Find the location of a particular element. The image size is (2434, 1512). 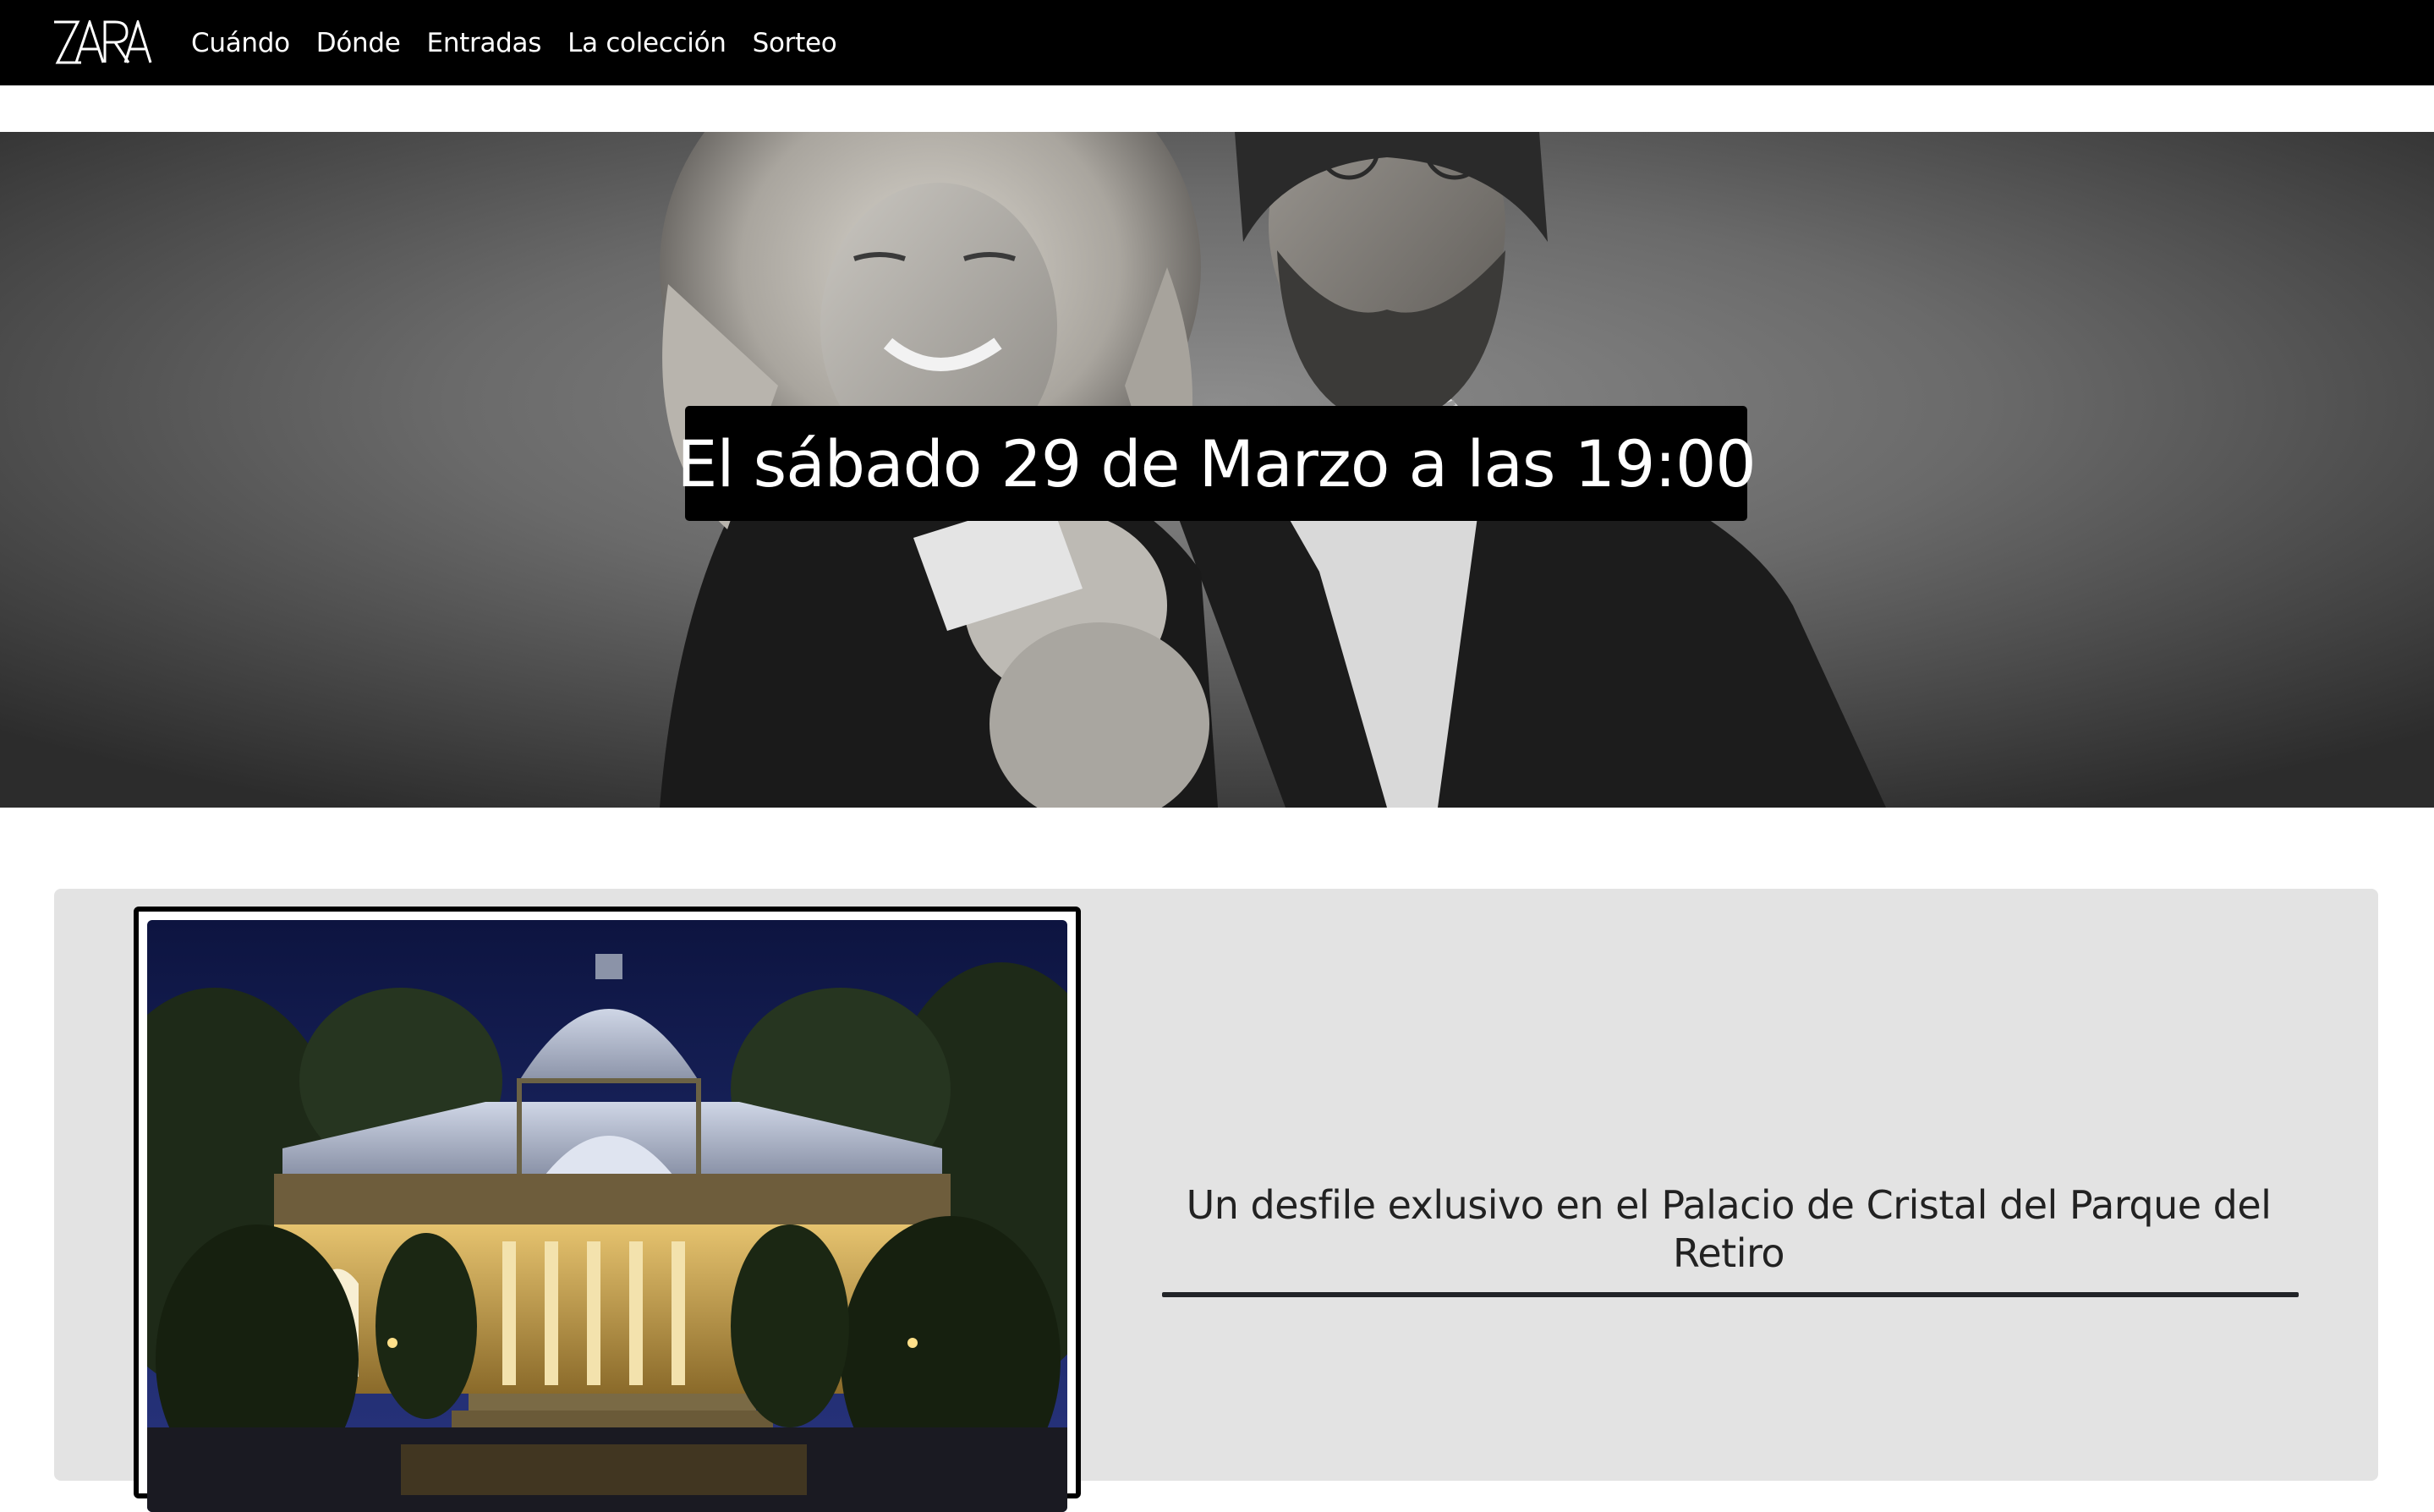

nav-link-donde: Dónde is located at coordinates (358, 43).